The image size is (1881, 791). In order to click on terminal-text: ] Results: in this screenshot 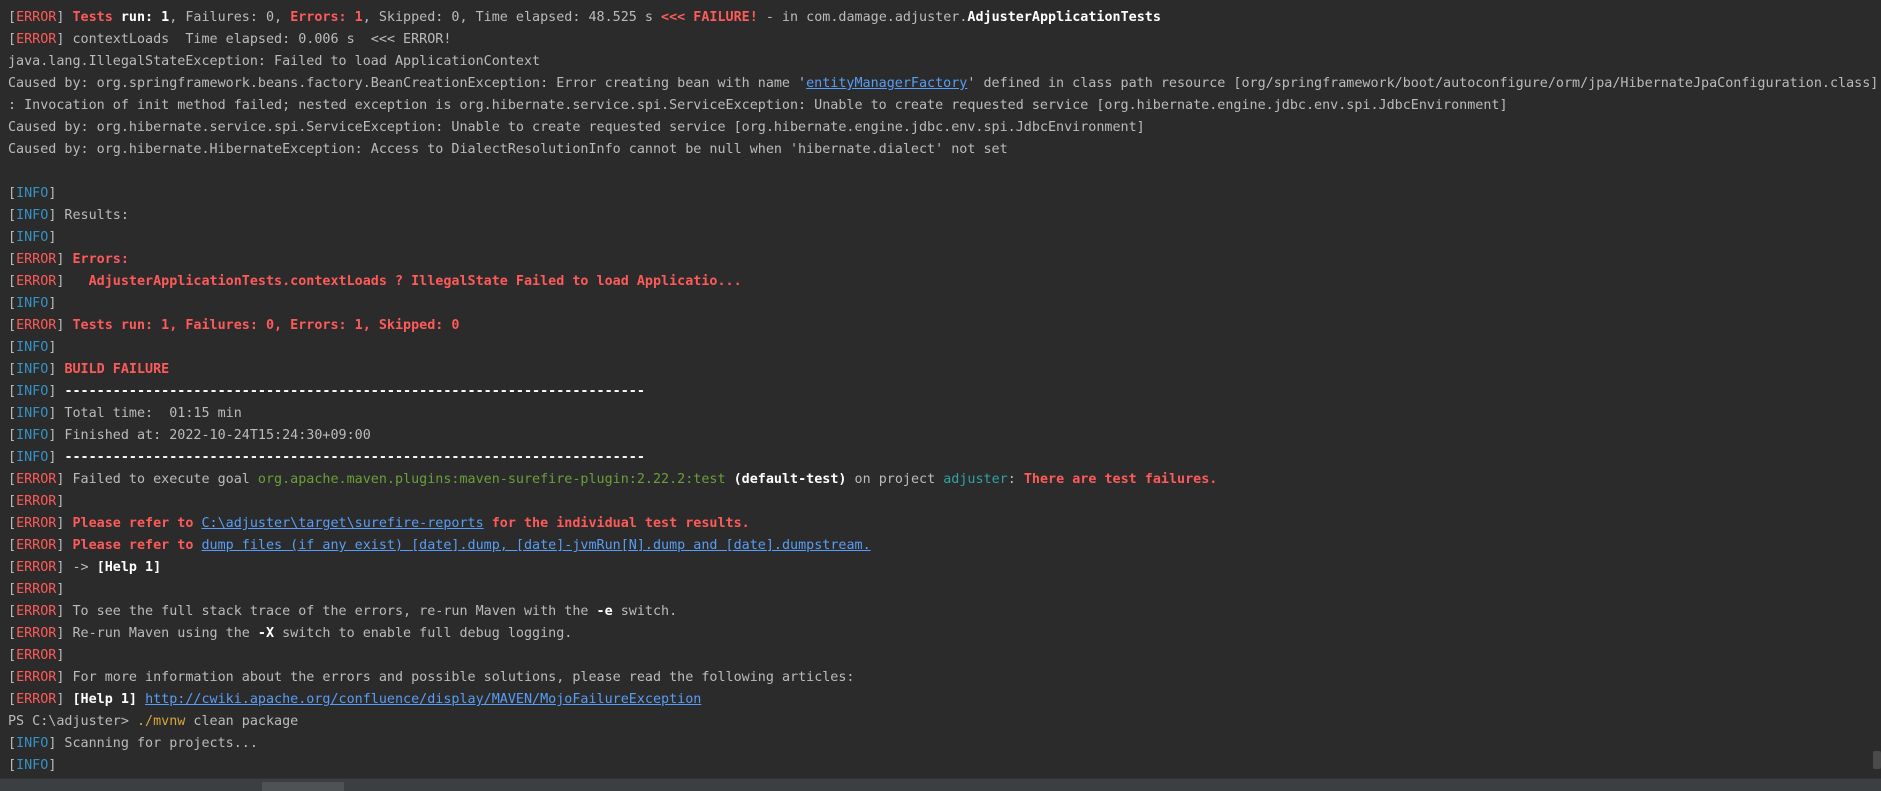, I will do `click(88, 215)`.